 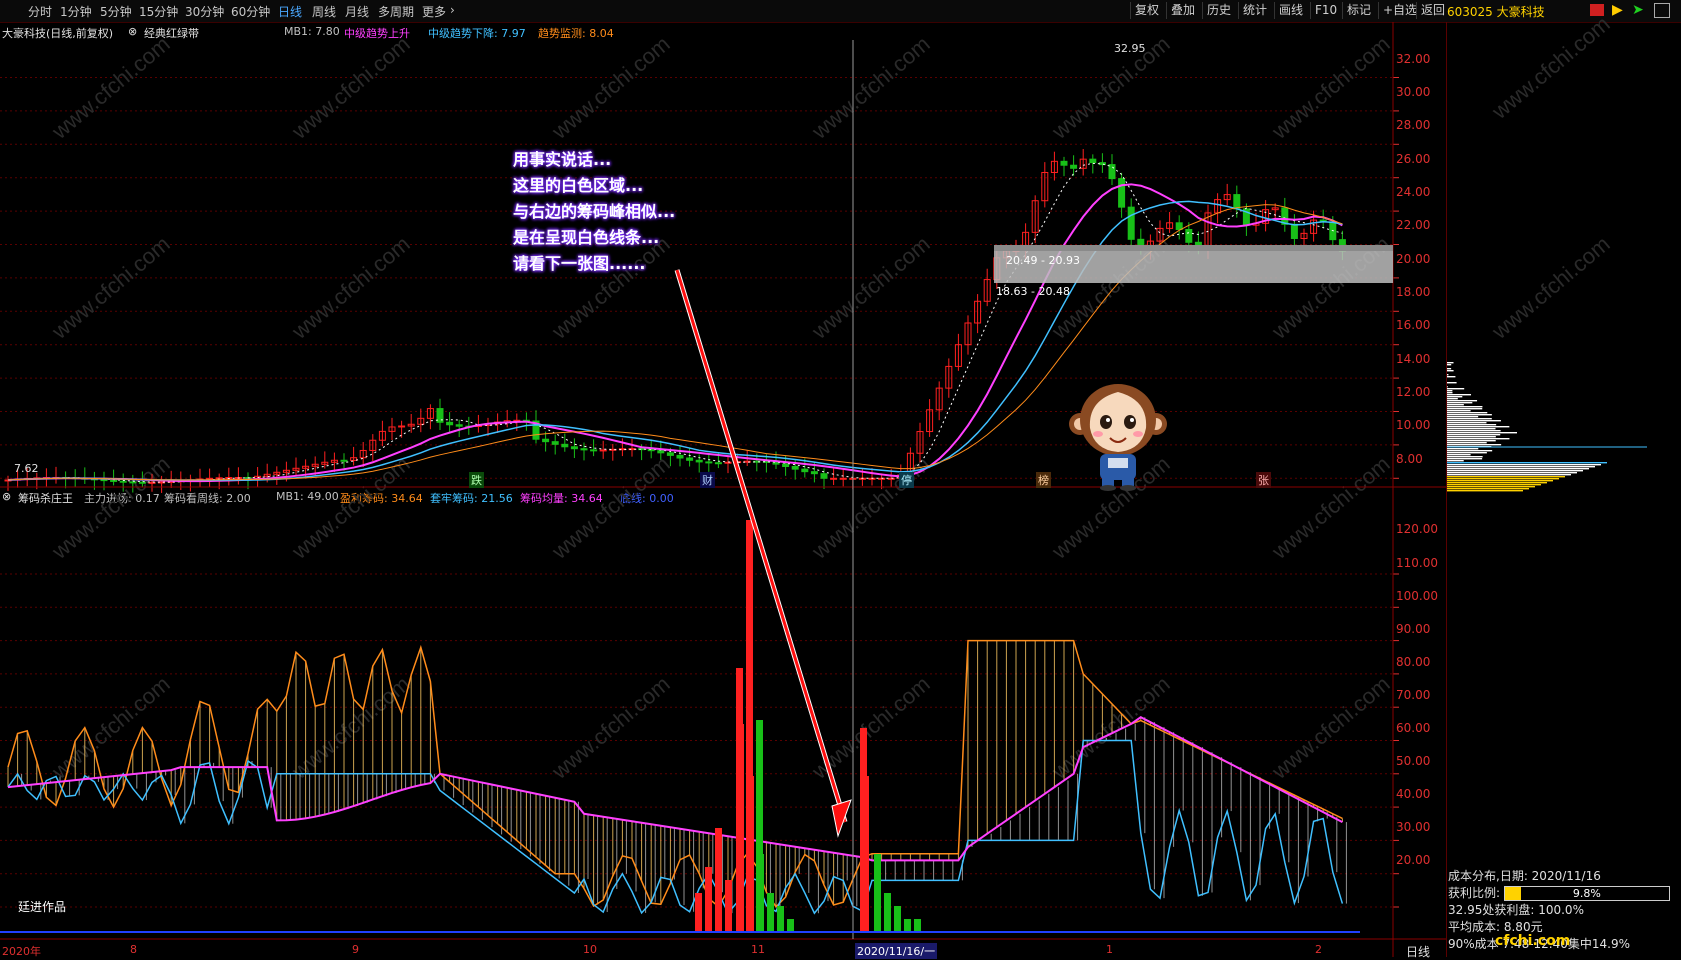 What do you see at coordinates (590, 949) in the screenshot?
I see `date-label: 10` at bounding box center [590, 949].